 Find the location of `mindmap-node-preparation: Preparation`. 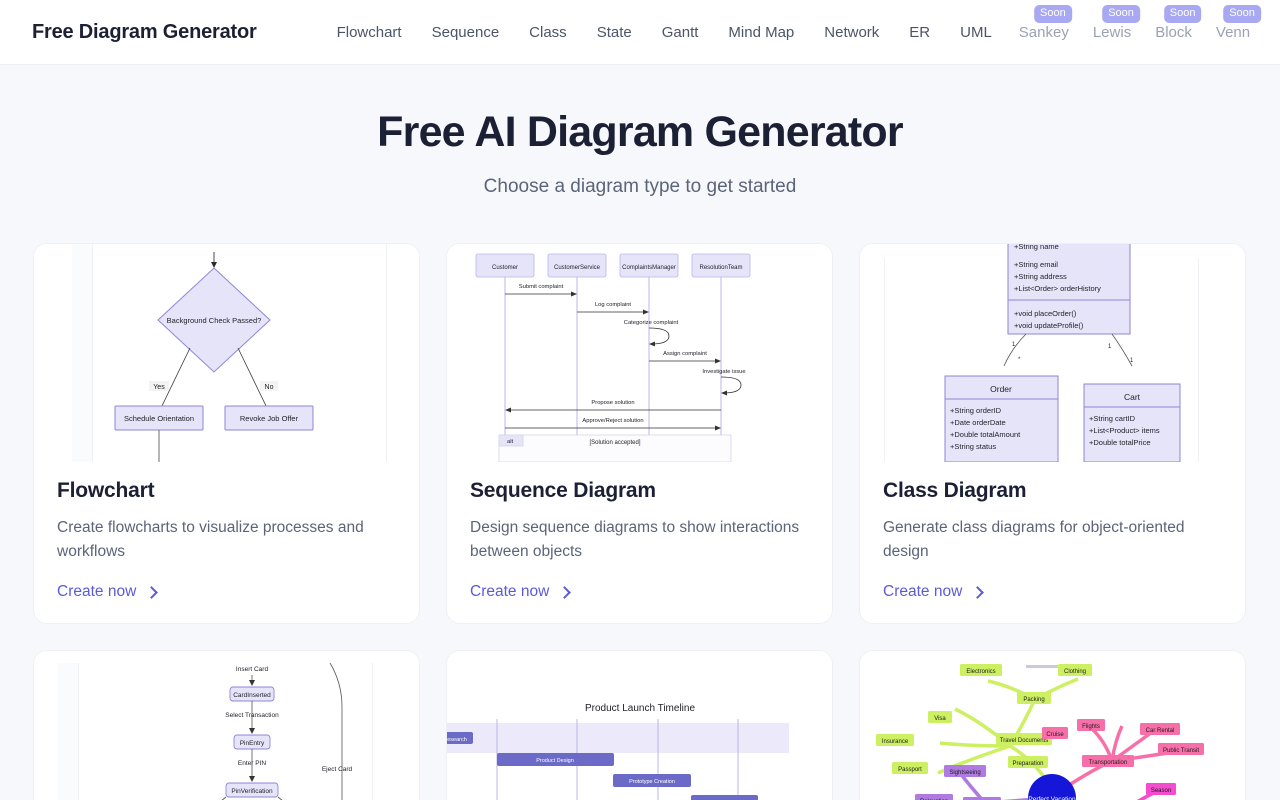

mindmap-node-preparation: Preparation is located at coordinates (1027, 764).